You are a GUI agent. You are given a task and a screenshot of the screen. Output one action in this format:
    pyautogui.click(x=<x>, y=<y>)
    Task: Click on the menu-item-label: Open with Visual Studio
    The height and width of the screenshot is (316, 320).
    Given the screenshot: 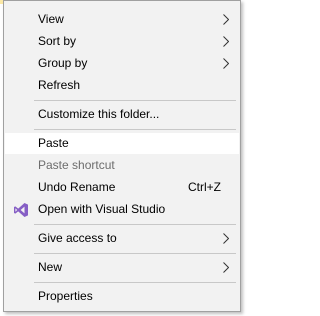 What is the action you would take?
    pyautogui.click(x=102, y=209)
    